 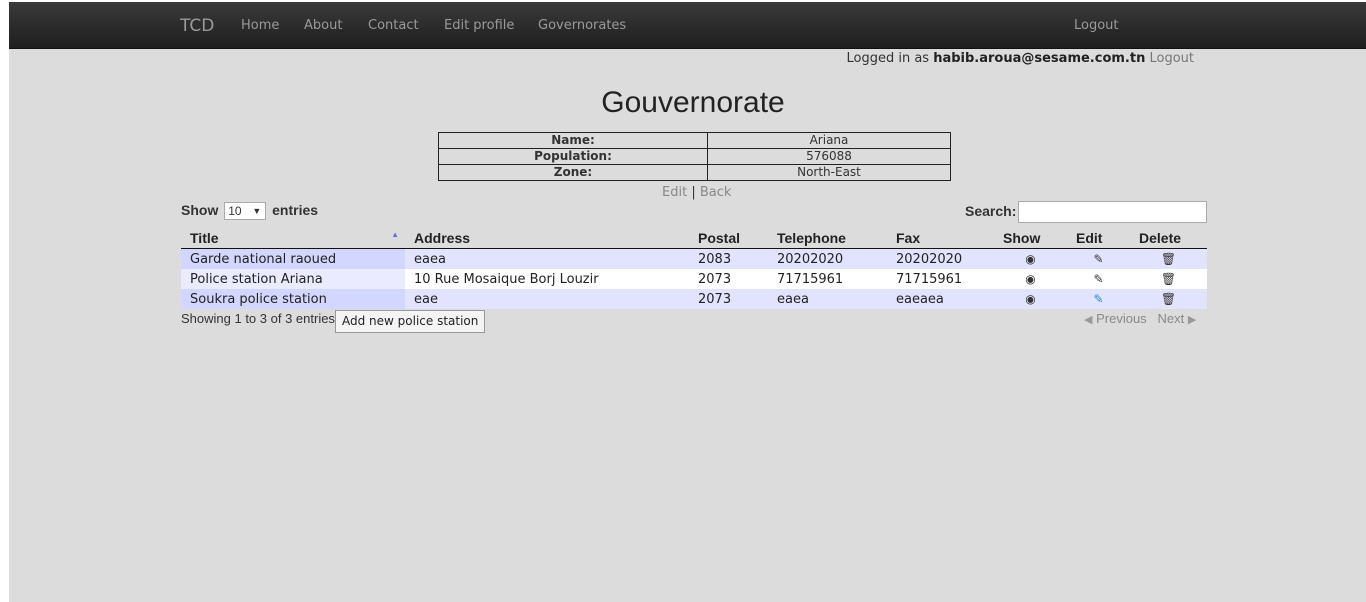 What do you see at coordinates (991, 211) in the screenshot?
I see `search-label: Search:` at bounding box center [991, 211].